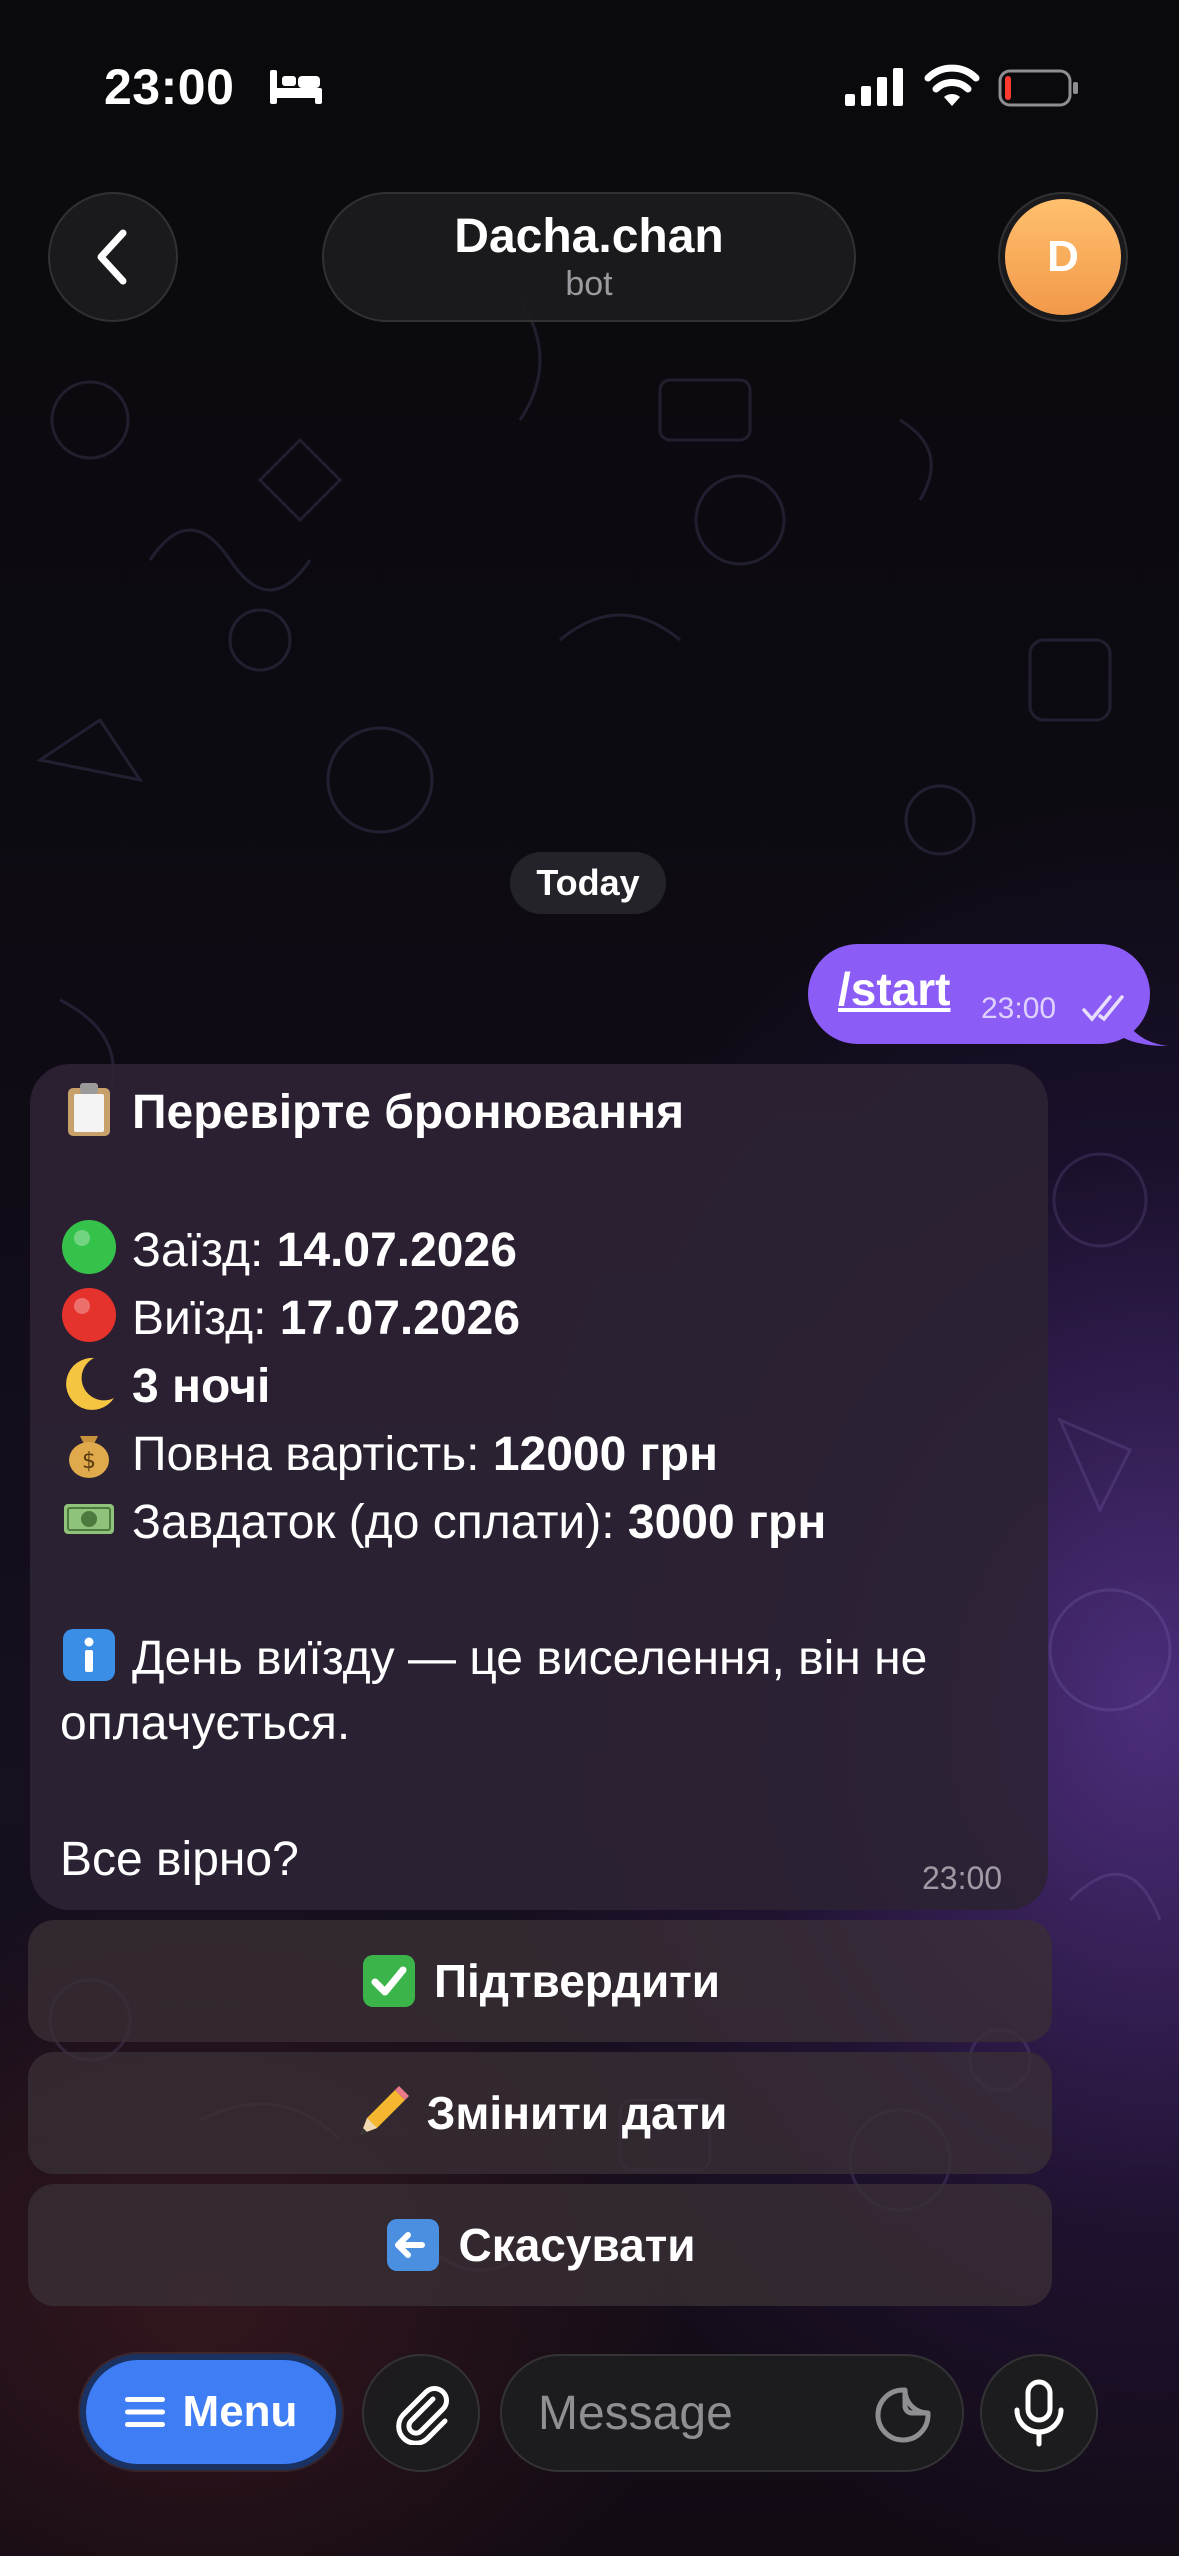  I want to click on banknote-icon, so click(89, 1519).